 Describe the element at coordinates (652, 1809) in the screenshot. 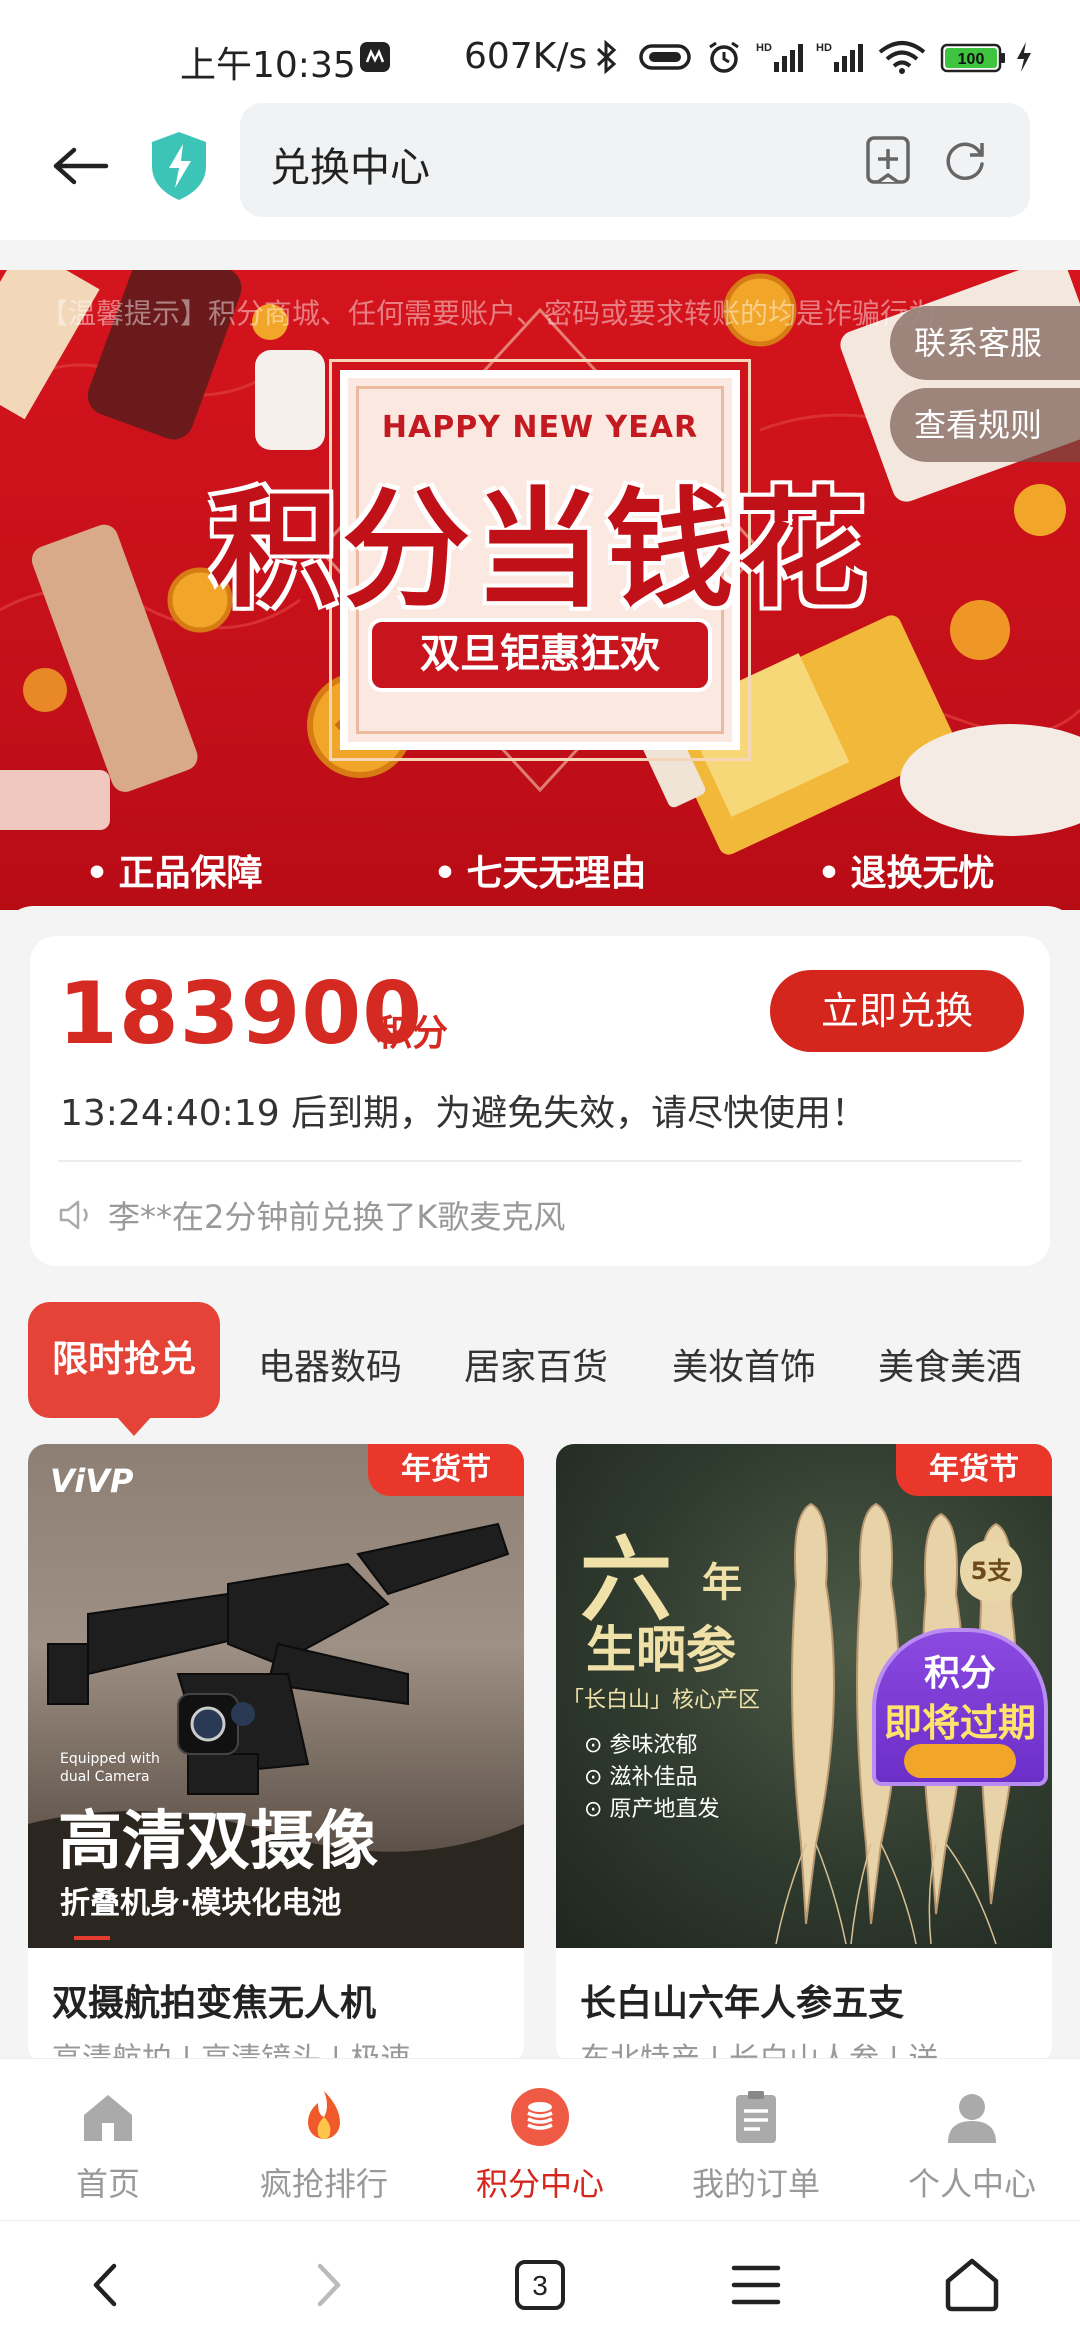

I see `image-point: ⊙ 原产地直发` at that location.